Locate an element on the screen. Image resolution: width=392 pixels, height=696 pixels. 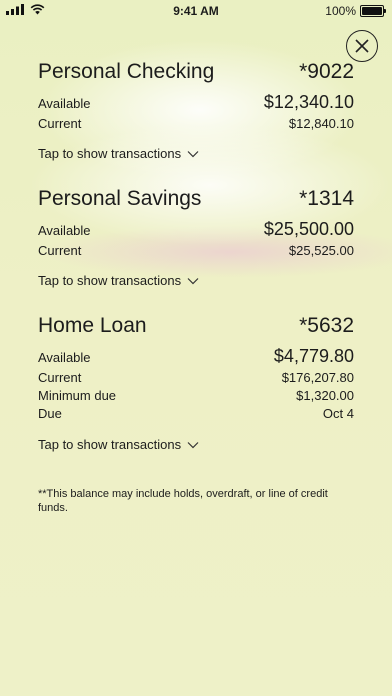
close-button is located at coordinates (362, 46).